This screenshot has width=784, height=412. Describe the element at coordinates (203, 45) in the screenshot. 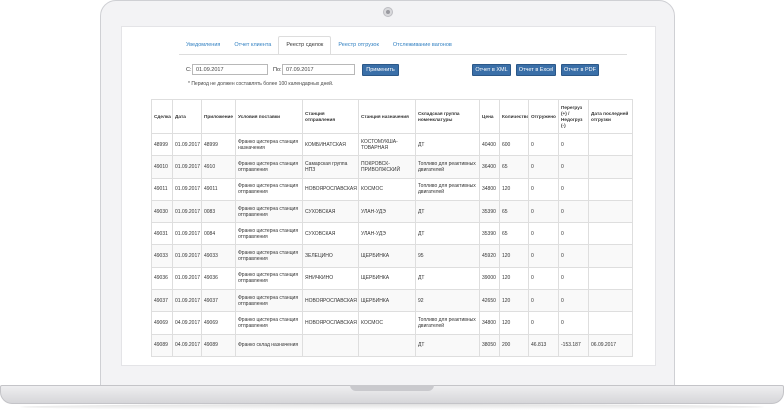

I see `tab-notifications: Уведомления` at that location.